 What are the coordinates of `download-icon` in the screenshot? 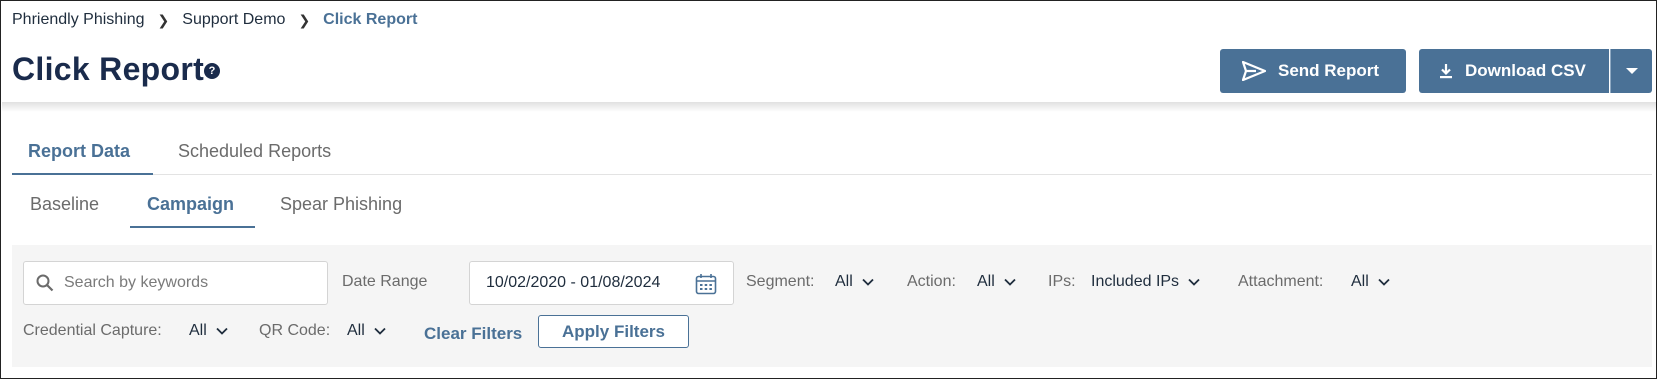 It's located at (1446, 71).